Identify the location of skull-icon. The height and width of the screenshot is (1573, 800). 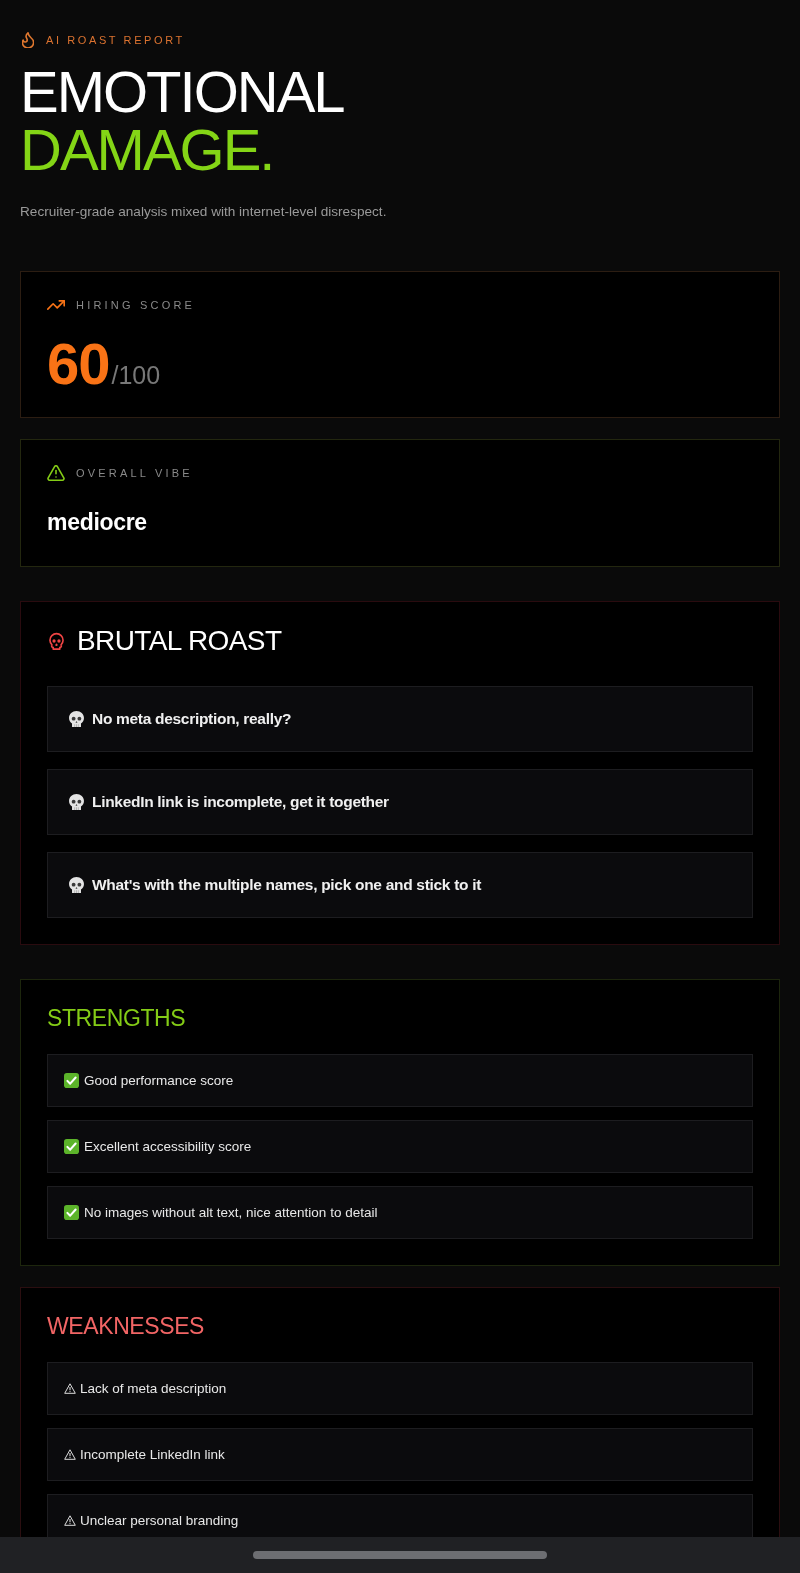
(56, 641).